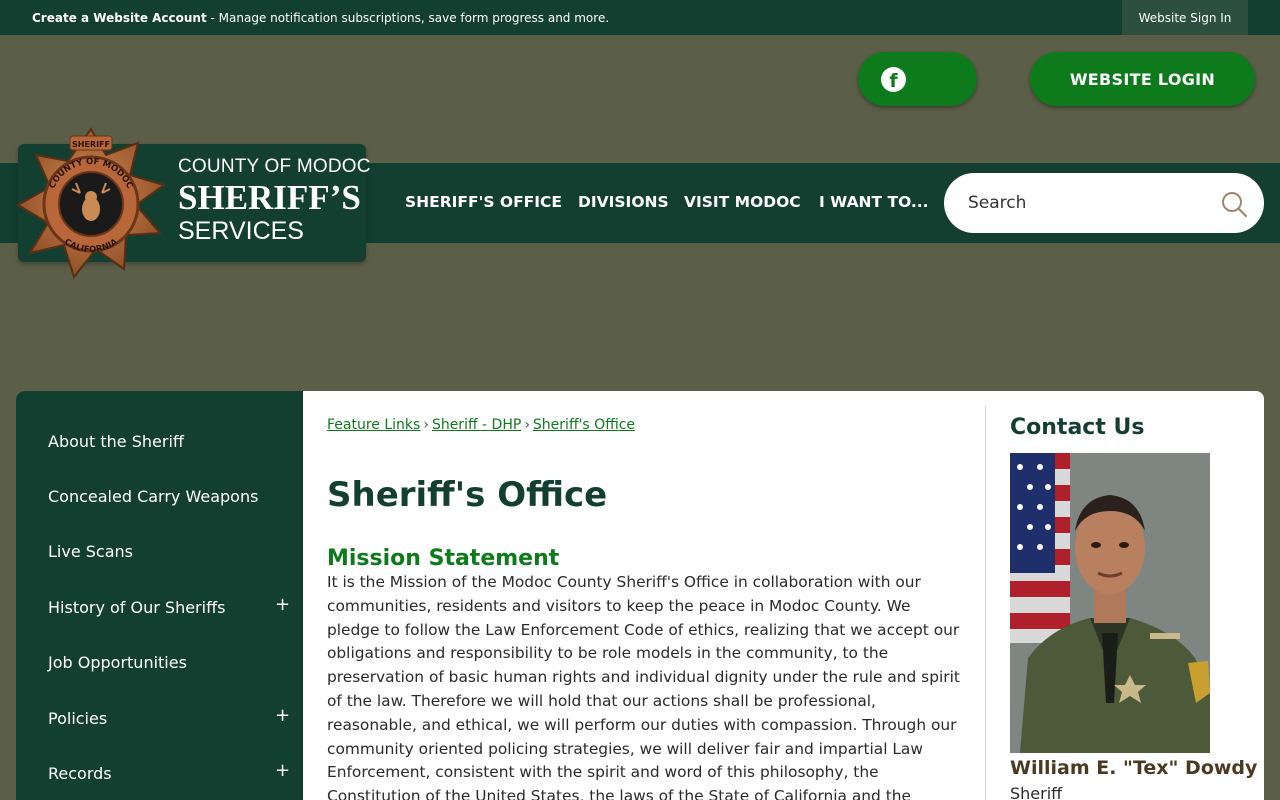 This screenshot has height=800, width=1280. I want to click on sidebar-item-records: Records, so click(80, 773).